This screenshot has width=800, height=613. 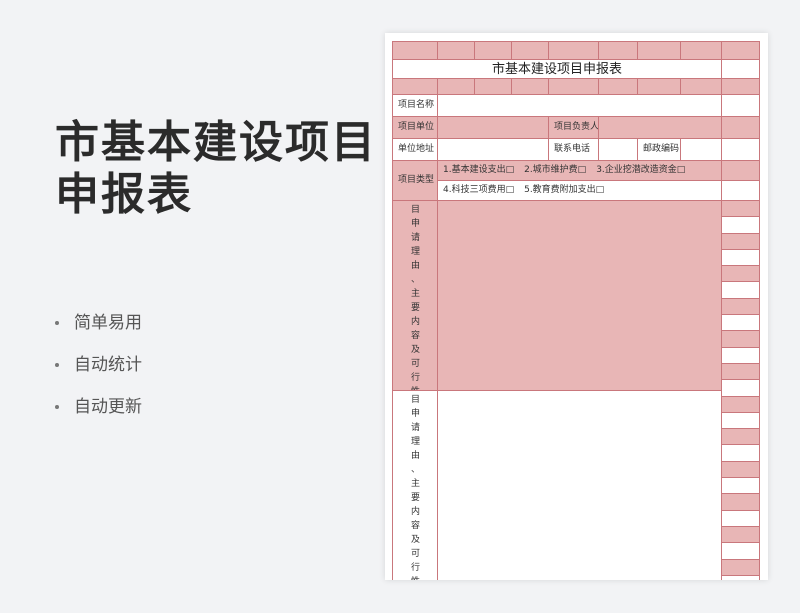 I want to click on contact-phone-field, so click(x=618, y=150).